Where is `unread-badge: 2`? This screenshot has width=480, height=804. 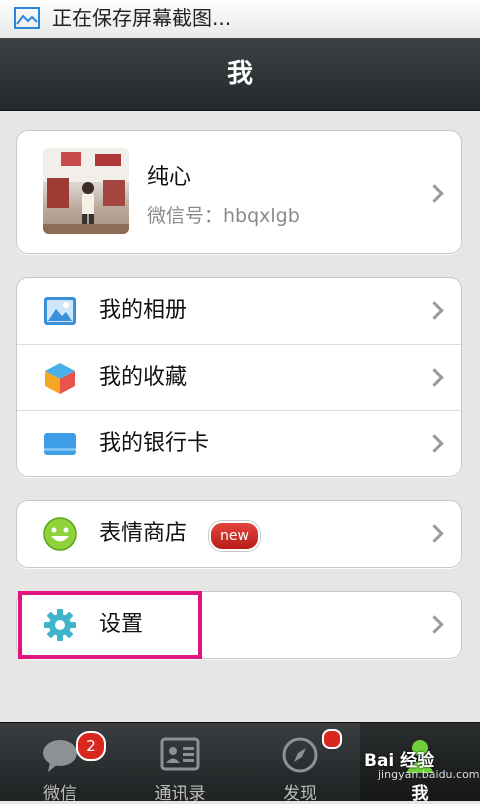 unread-badge: 2 is located at coordinates (91, 746).